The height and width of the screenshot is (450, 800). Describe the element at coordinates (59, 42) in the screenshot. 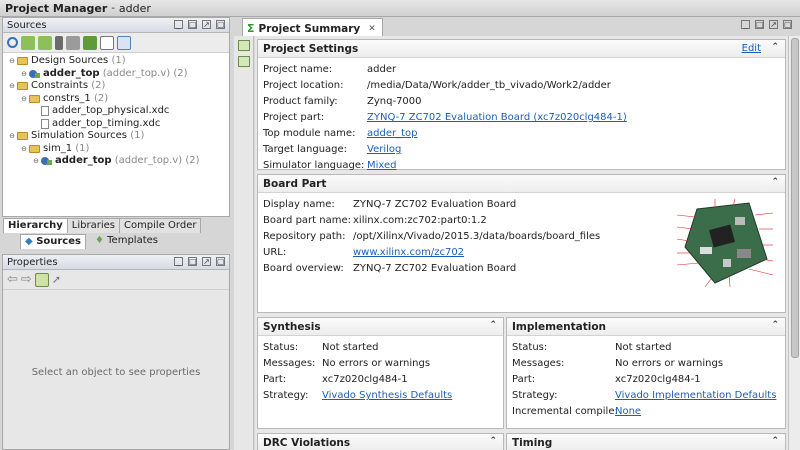

I see `show-all-icon` at that location.